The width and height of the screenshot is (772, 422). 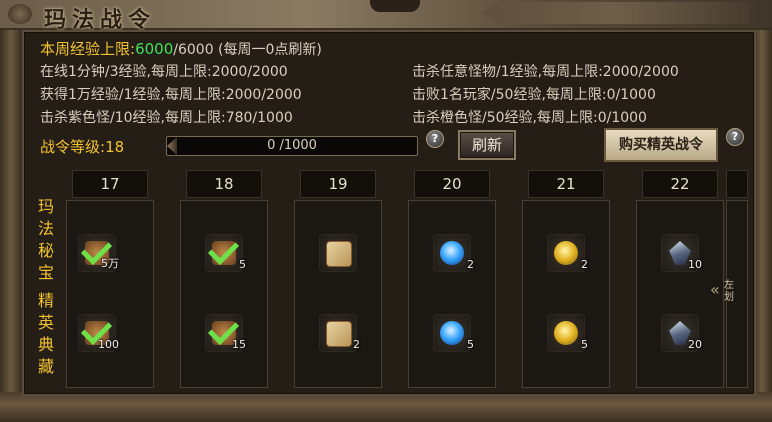 What do you see at coordinates (615, 13) in the screenshot?
I see `title-decoration` at bounding box center [615, 13].